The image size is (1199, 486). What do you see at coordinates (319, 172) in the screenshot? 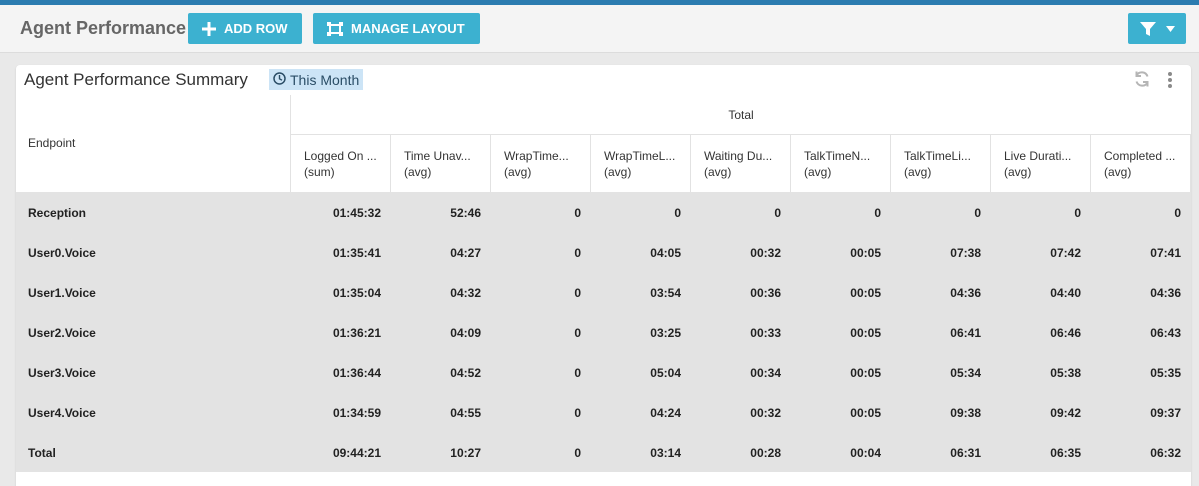
I see `column-header-aggregation: (sum)` at bounding box center [319, 172].